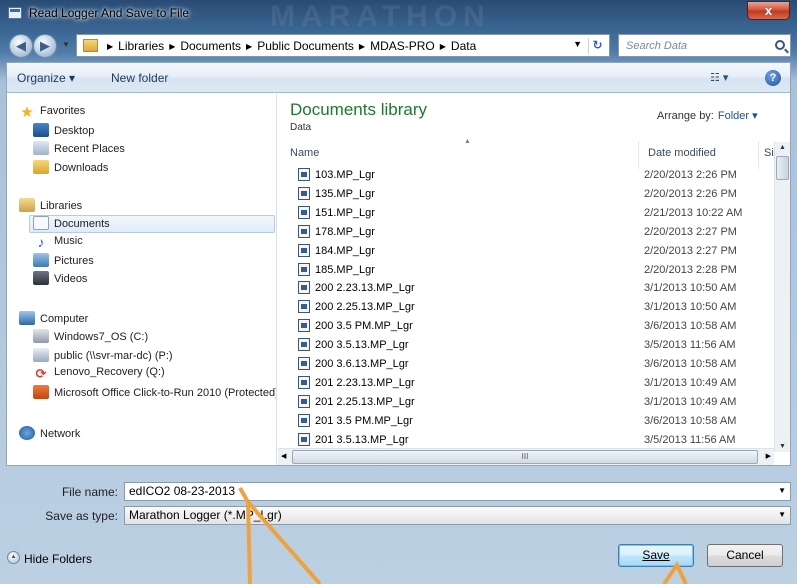  What do you see at coordinates (249, 542) in the screenshot?
I see `annotation-arrow-filename-edge` at bounding box center [249, 542].